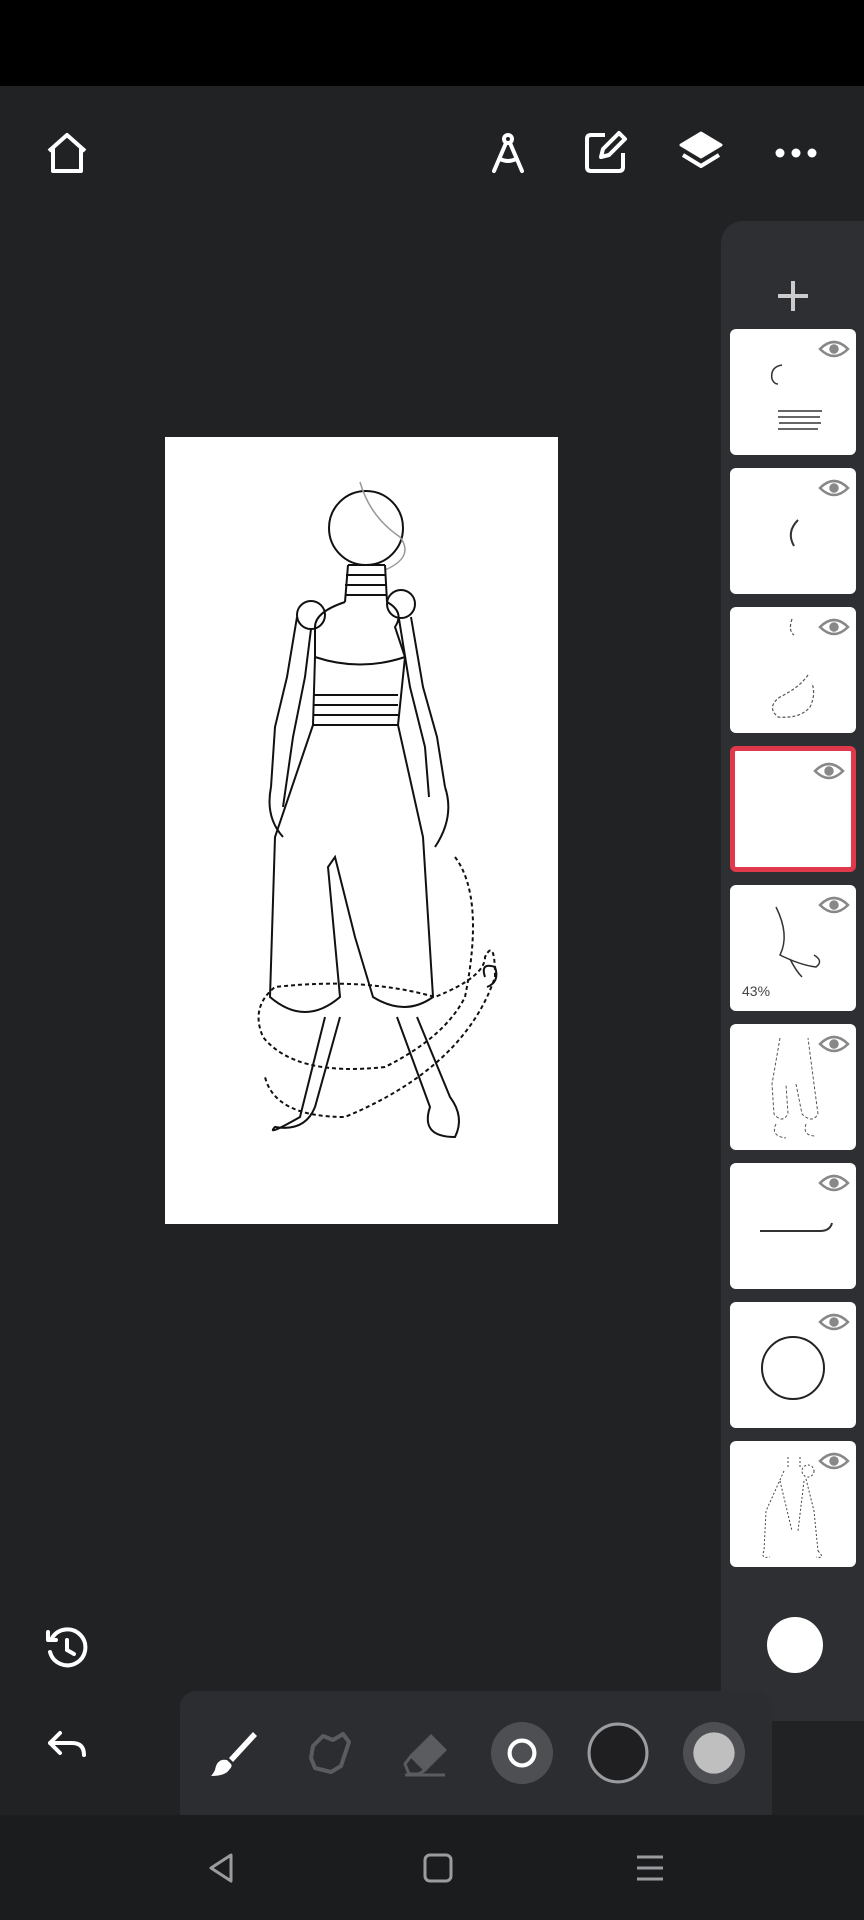 This screenshot has width=864, height=1920. I want to click on brush-icon, so click(234, 1754).